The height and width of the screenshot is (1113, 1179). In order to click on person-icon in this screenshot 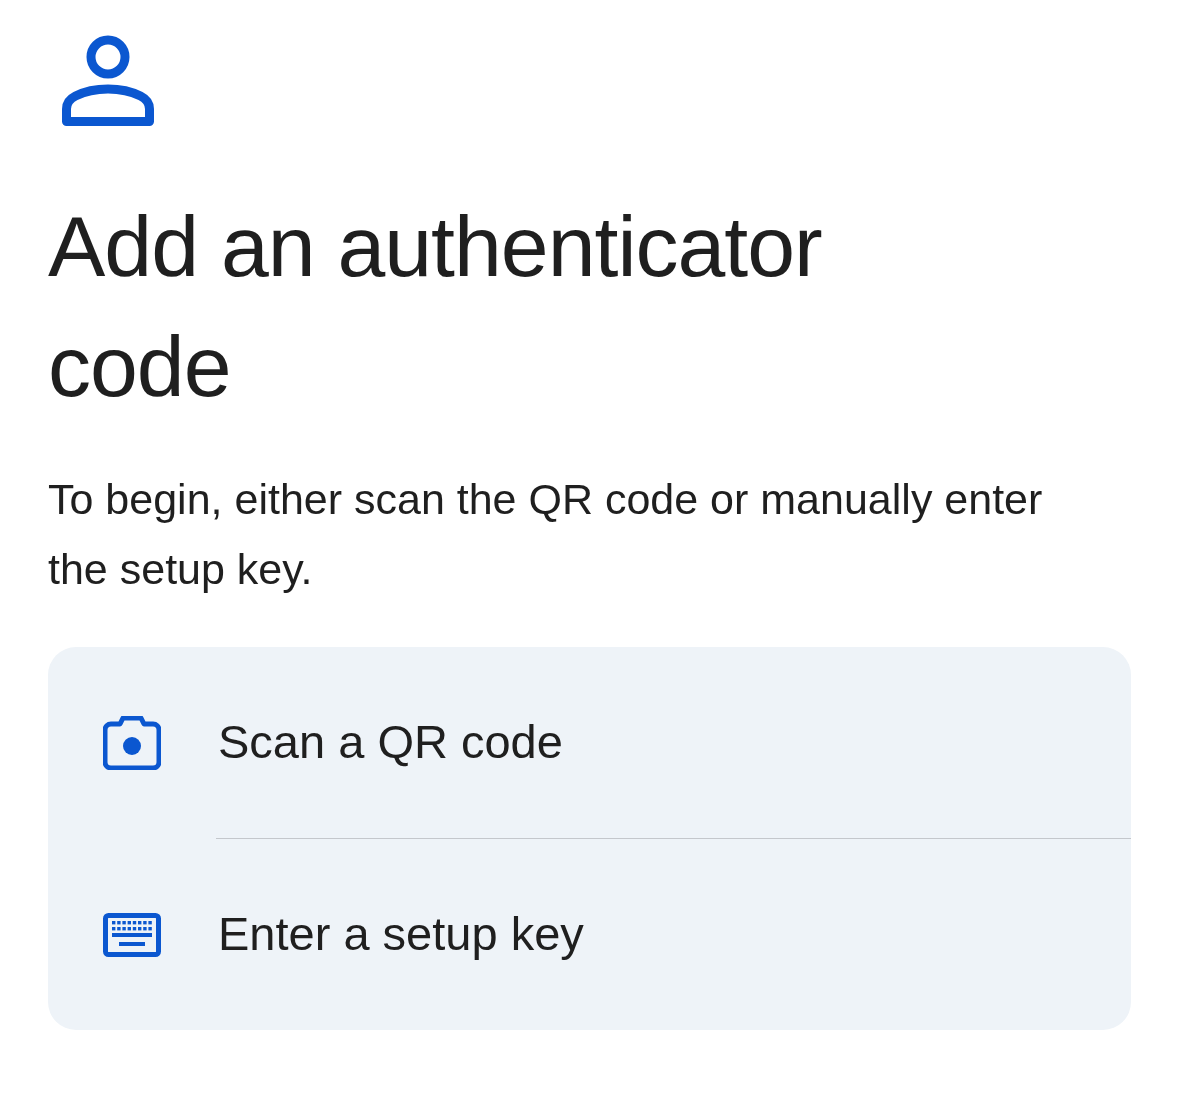, I will do `click(108, 79)`.